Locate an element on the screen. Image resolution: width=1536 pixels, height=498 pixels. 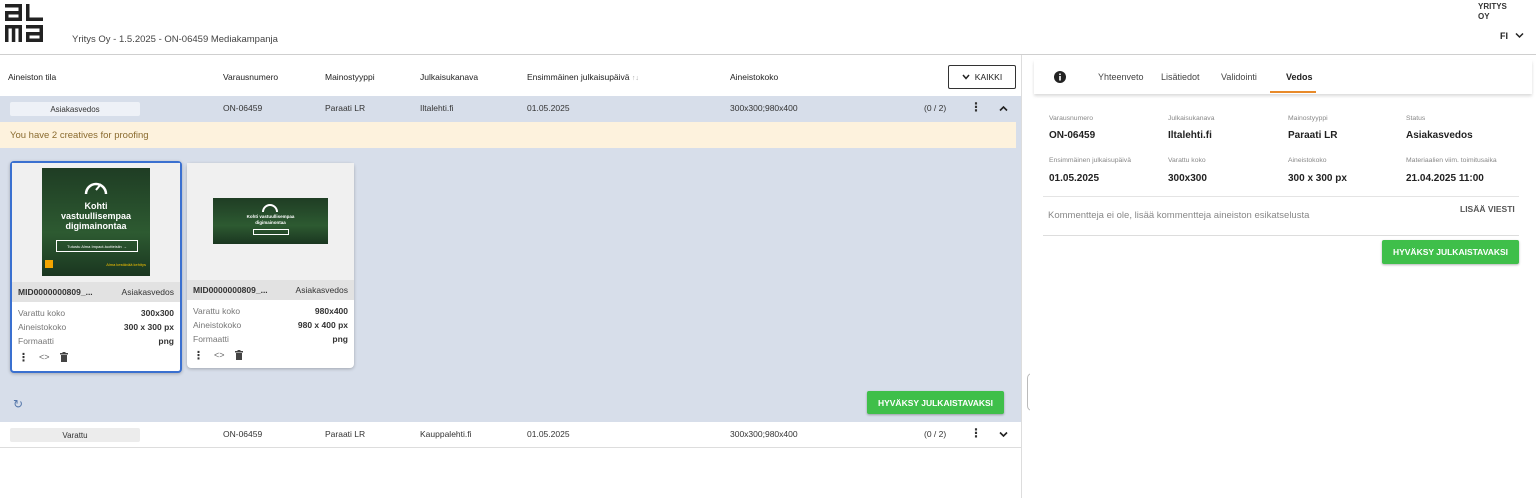
creative-thumbnail: Kohti vastuullisempaa digimainontaa is located at coordinates (270, 221).